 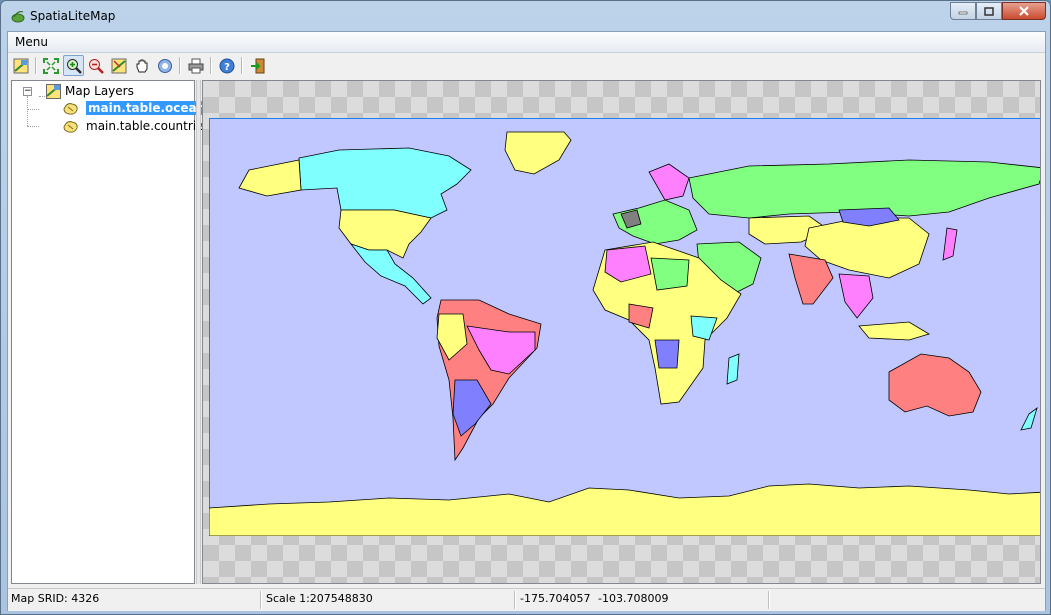 I want to click on info-icon, so click(x=164, y=65).